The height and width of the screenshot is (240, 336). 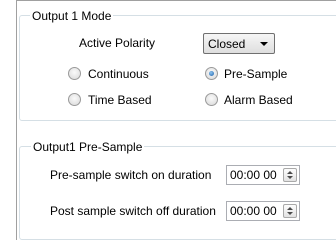 I want to click on radio-time-based-label: Time Based, so click(x=120, y=100).